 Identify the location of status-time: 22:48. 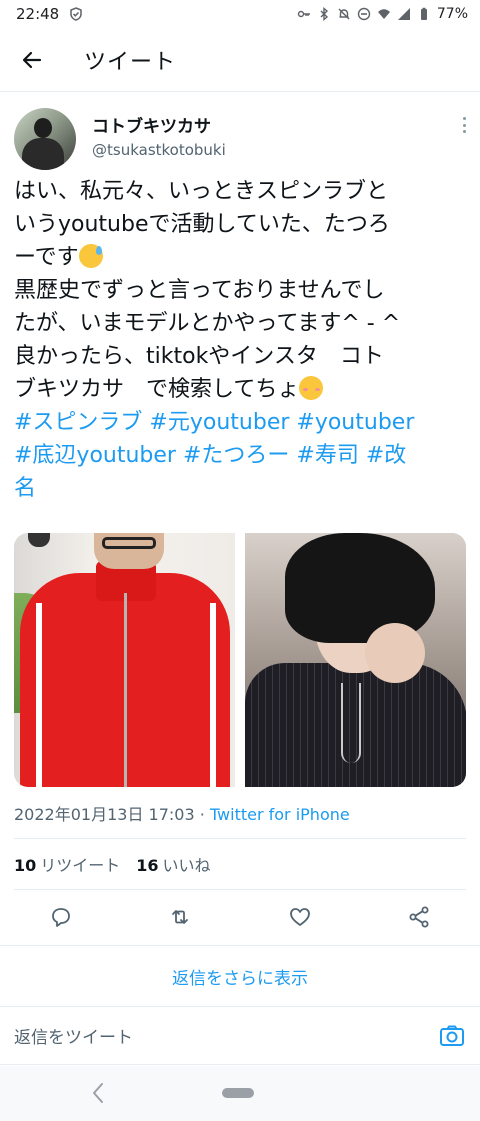
(38, 14).